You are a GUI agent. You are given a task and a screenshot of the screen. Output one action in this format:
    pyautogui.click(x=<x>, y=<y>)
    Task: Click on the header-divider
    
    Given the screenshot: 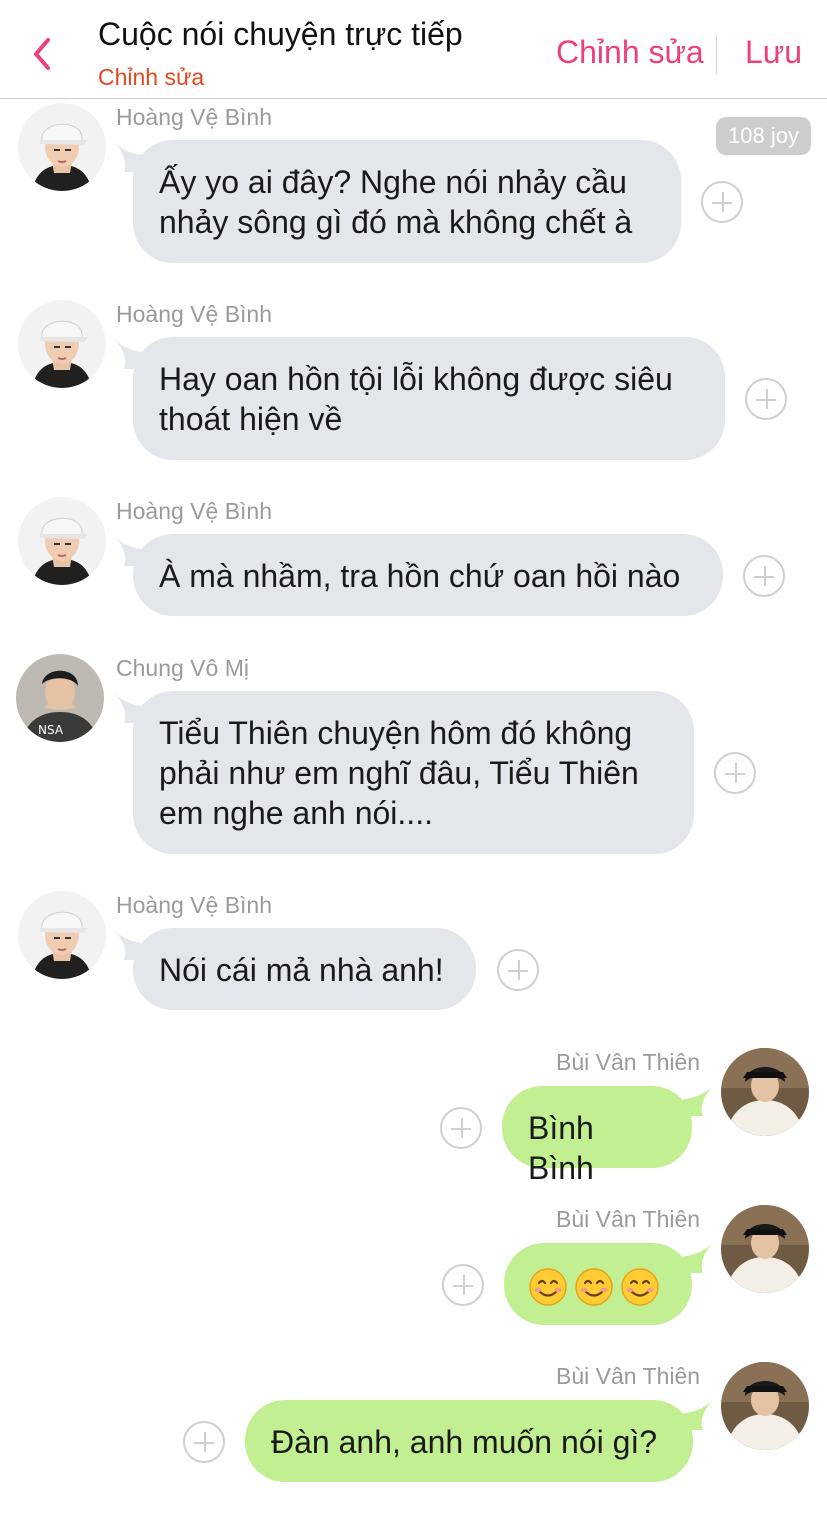 What is the action you would take?
    pyautogui.click(x=716, y=54)
    